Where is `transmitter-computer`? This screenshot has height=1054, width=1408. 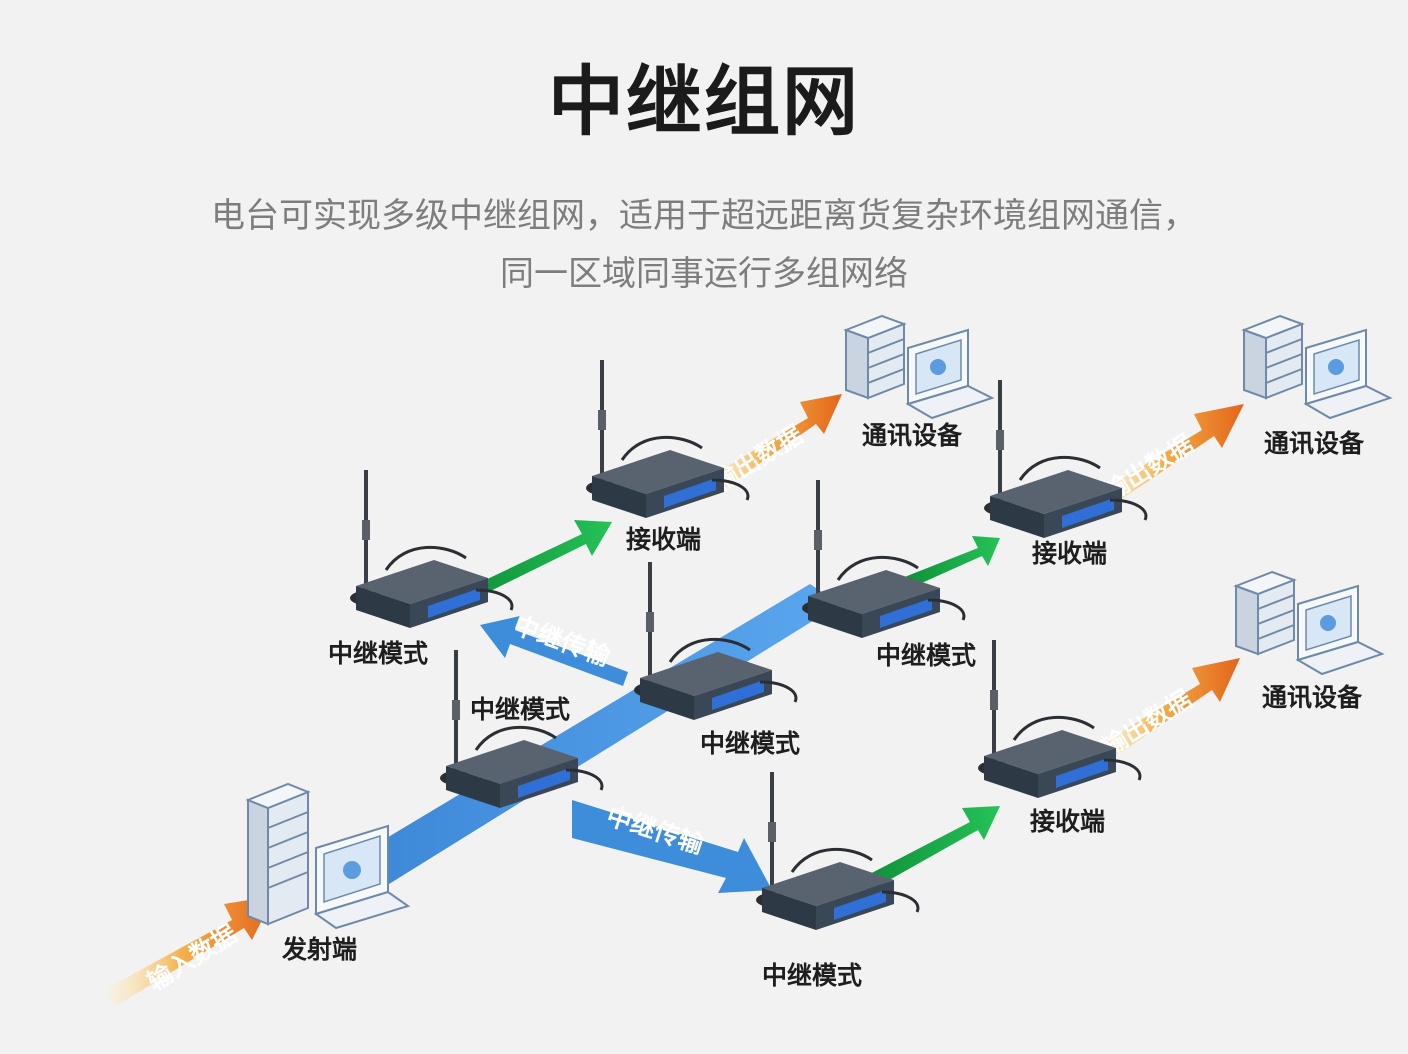
transmitter-computer is located at coordinates (328, 856).